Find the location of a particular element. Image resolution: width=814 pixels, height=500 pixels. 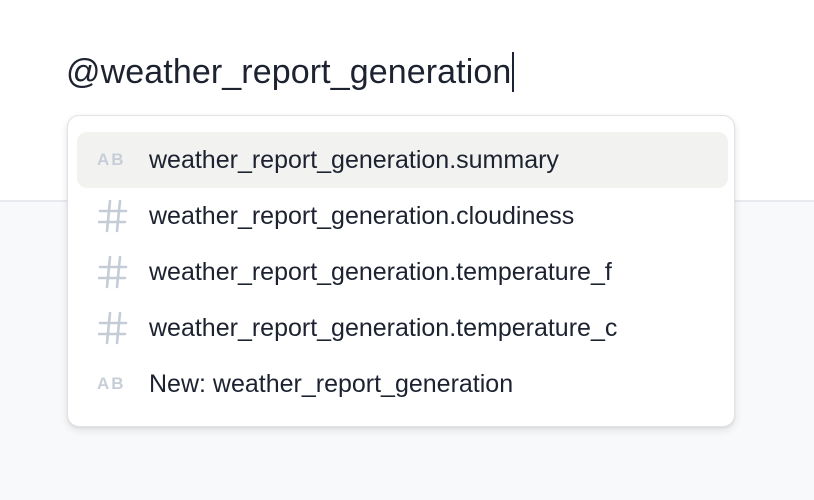

suggestion-label: weather_report_generation.temperature_c is located at coordinates (383, 327).